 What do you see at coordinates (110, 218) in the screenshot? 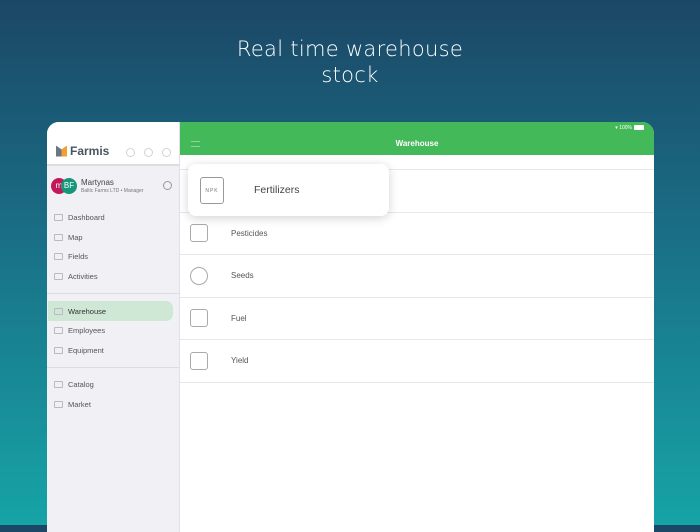
I see `sidebar-item-dashboard: Dashboard` at bounding box center [110, 218].